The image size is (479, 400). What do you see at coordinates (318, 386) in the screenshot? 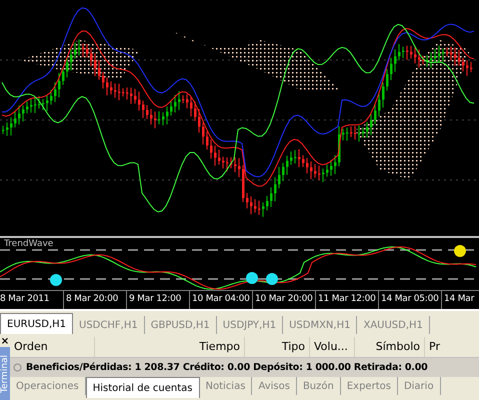
I see `terminal-tab: Buzón` at bounding box center [318, 386].